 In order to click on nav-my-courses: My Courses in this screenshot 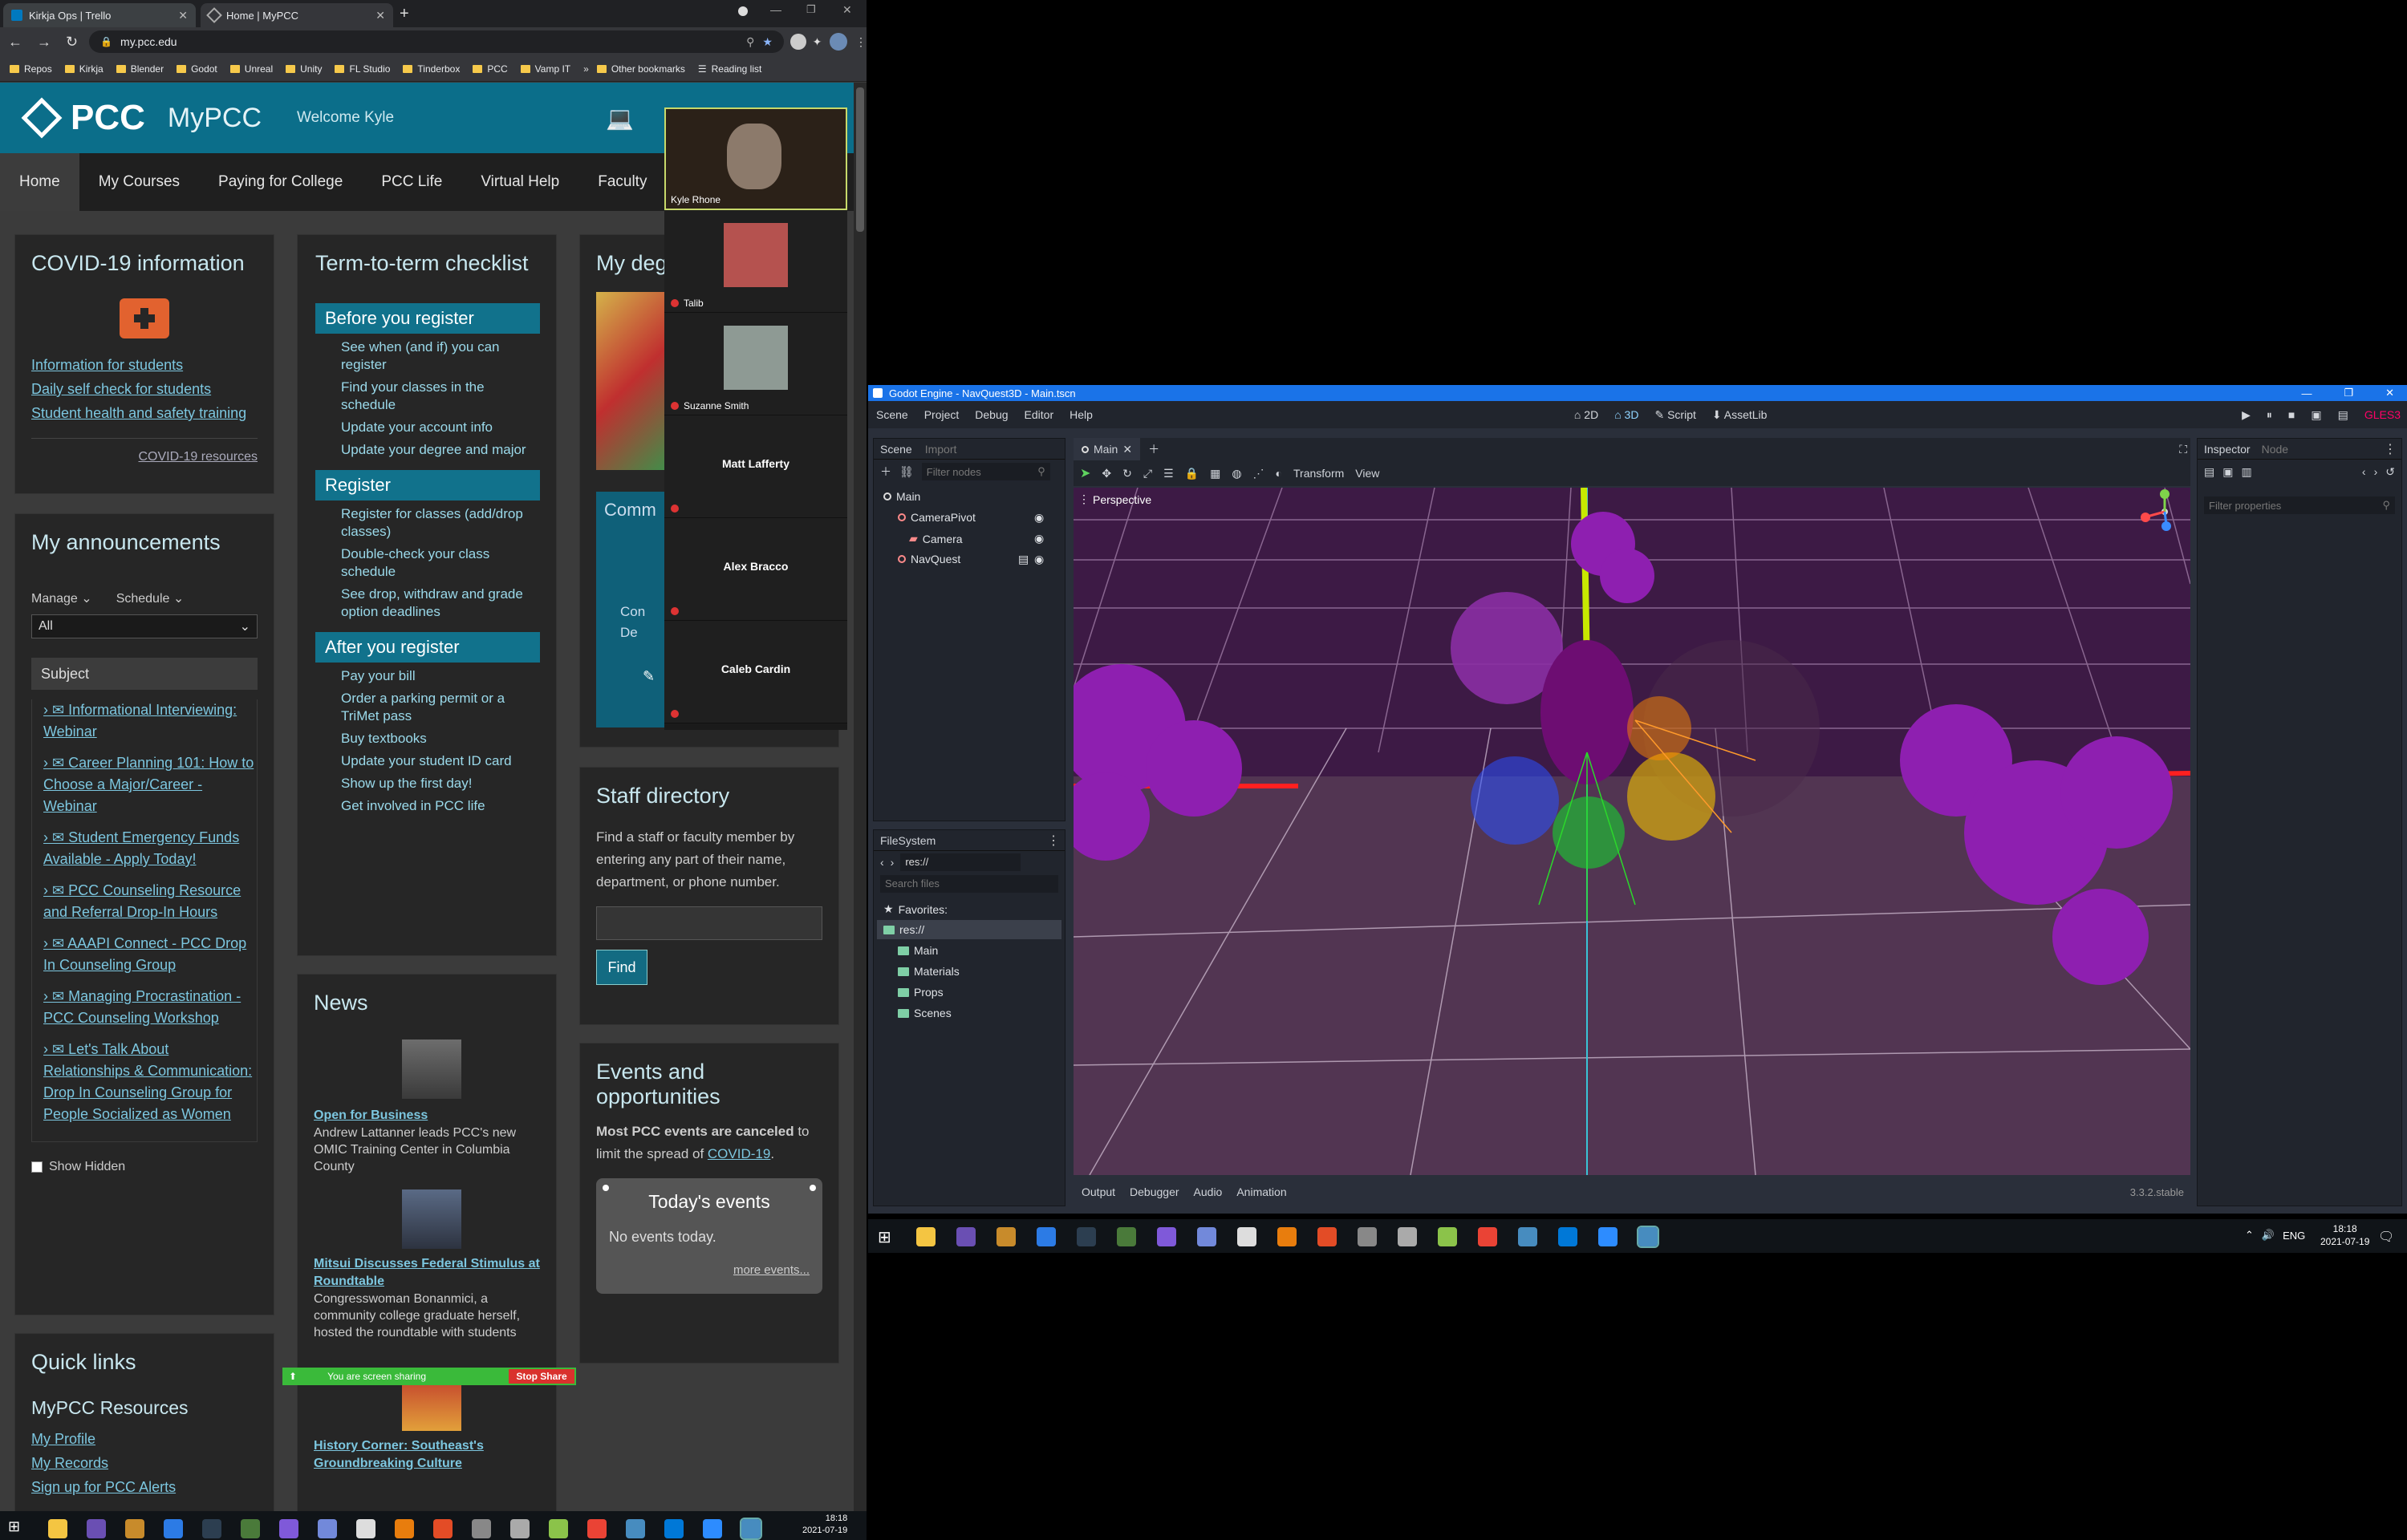, I will do `click(139, 182)`.